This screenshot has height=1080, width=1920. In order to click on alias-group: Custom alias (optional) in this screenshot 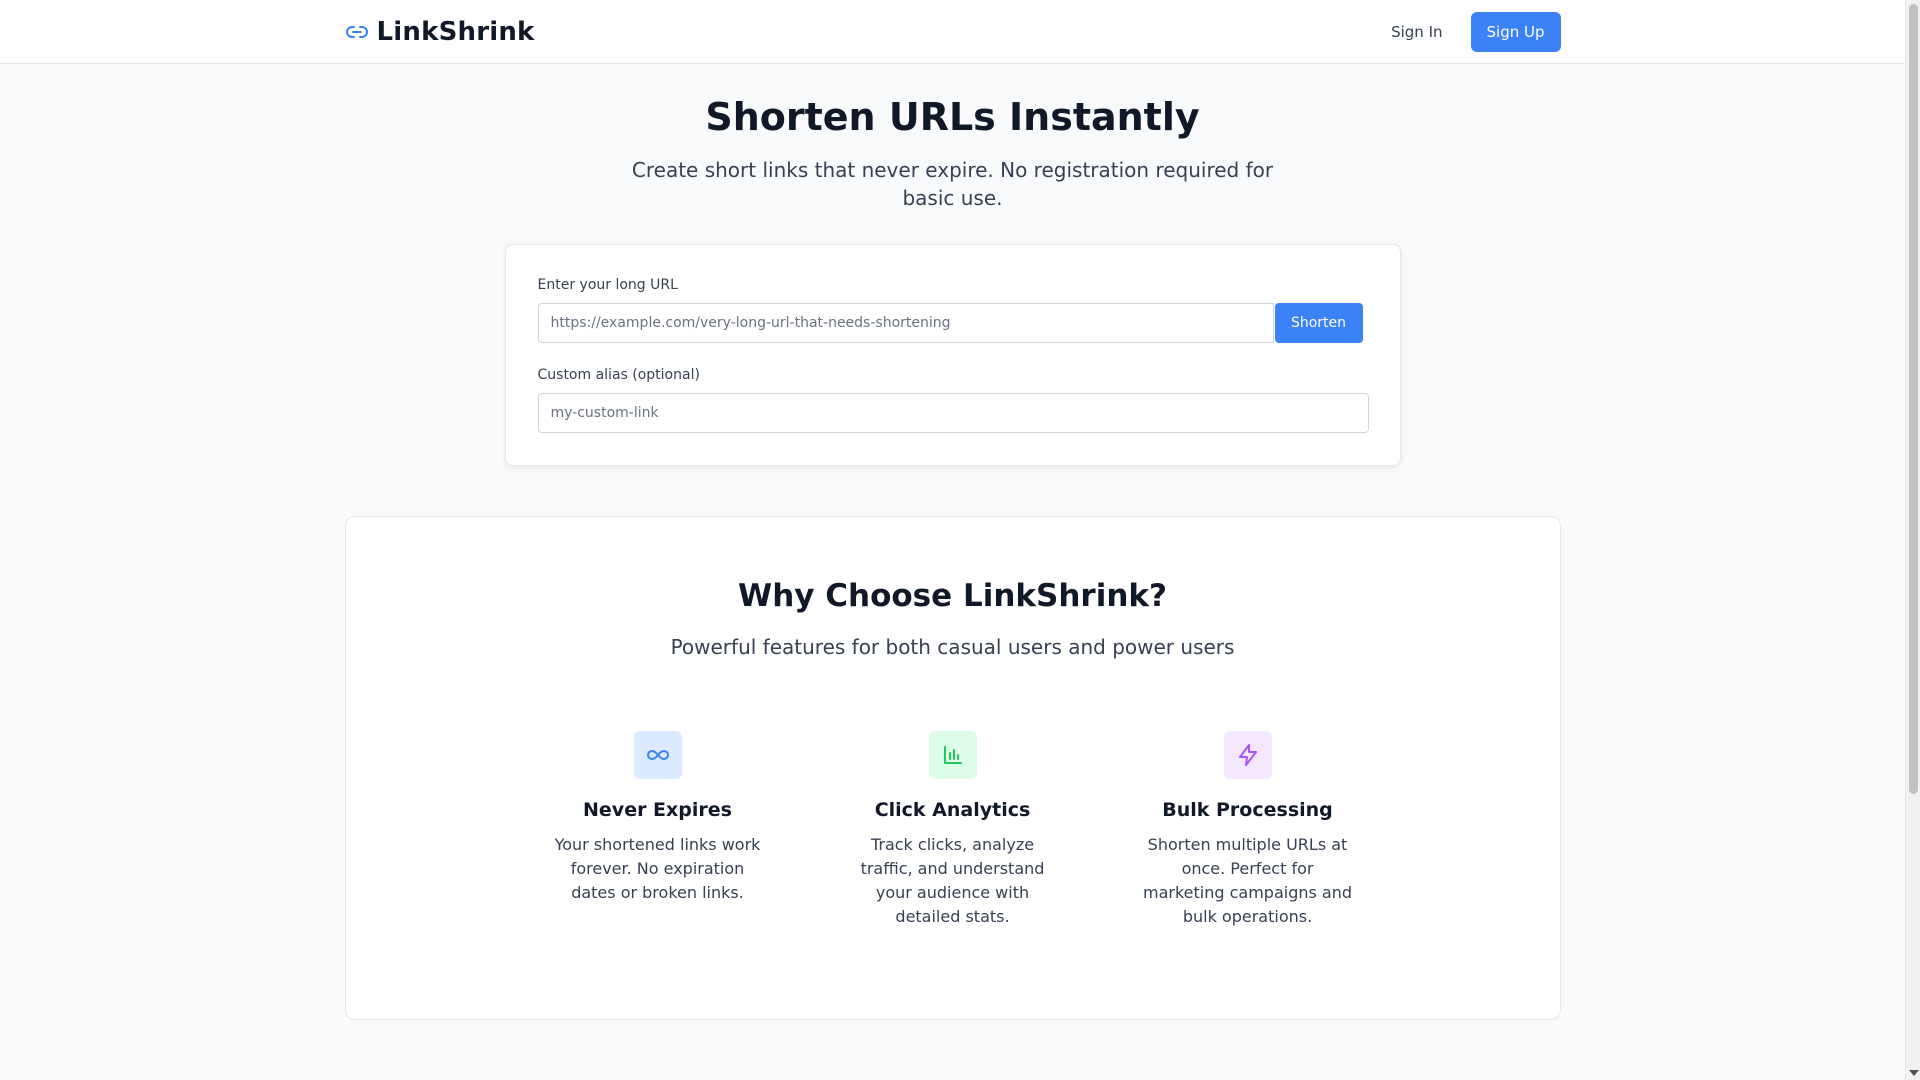, I will do `click(953, 400)`.